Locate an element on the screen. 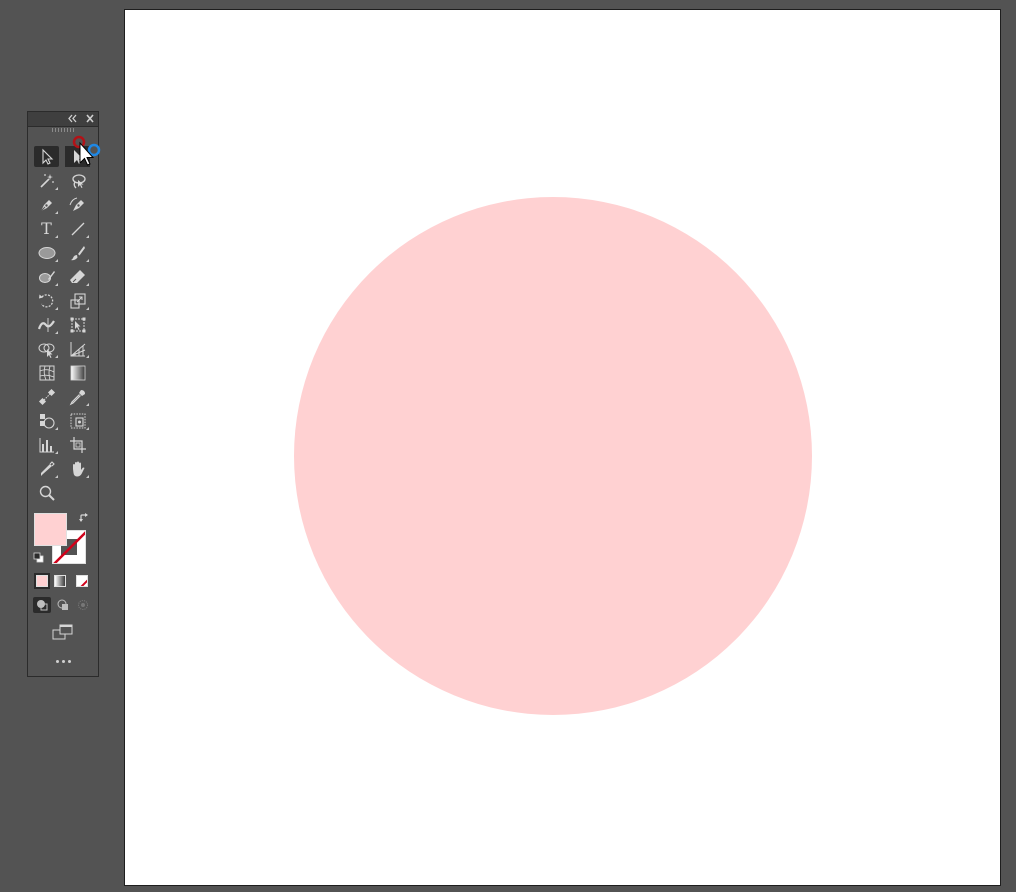 The height and width of the screenshot is (892, 1016). free-transform-icon is located at coordinates (77, 324).